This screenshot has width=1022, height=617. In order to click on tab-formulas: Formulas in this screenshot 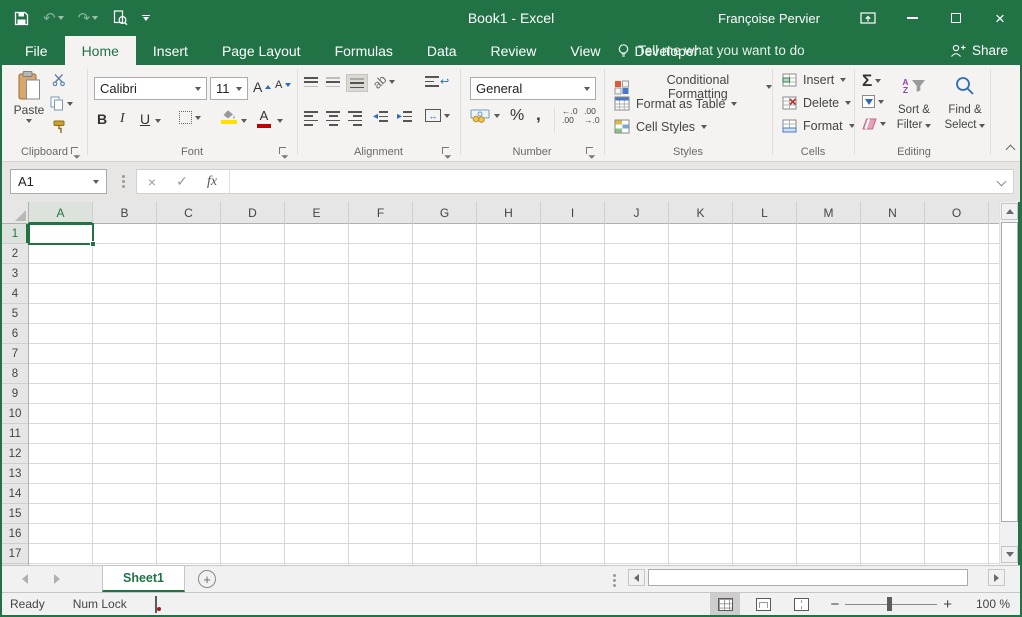, I will do `click(364, 50)`.